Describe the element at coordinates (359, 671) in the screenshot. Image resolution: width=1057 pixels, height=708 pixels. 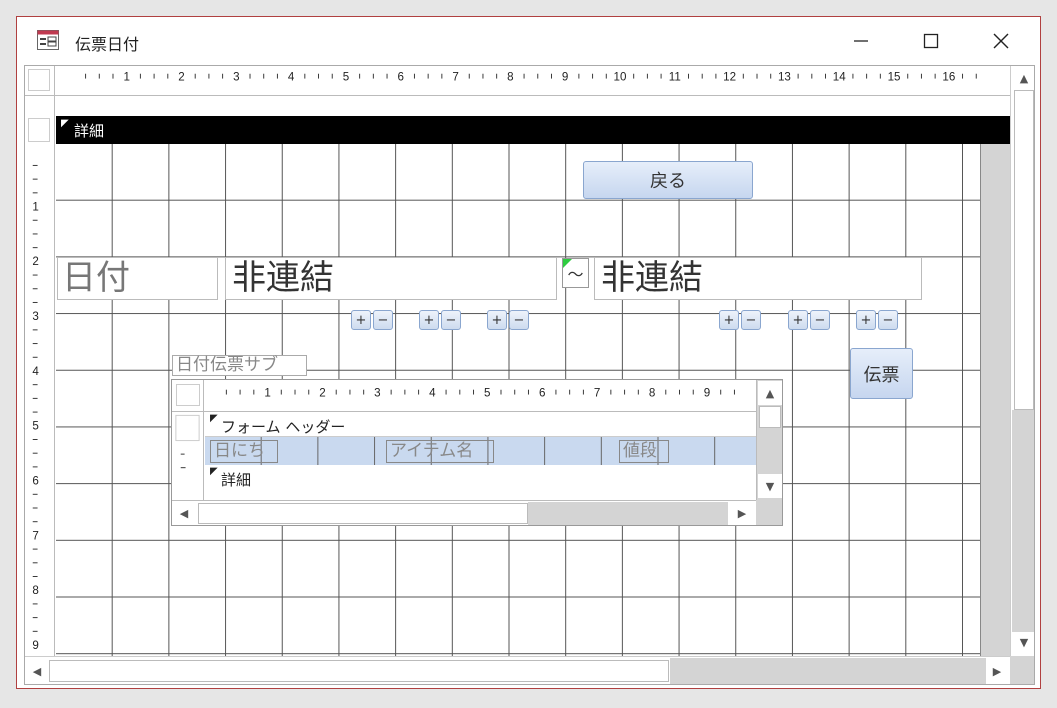
I see `hscroll-thumb` at that location.